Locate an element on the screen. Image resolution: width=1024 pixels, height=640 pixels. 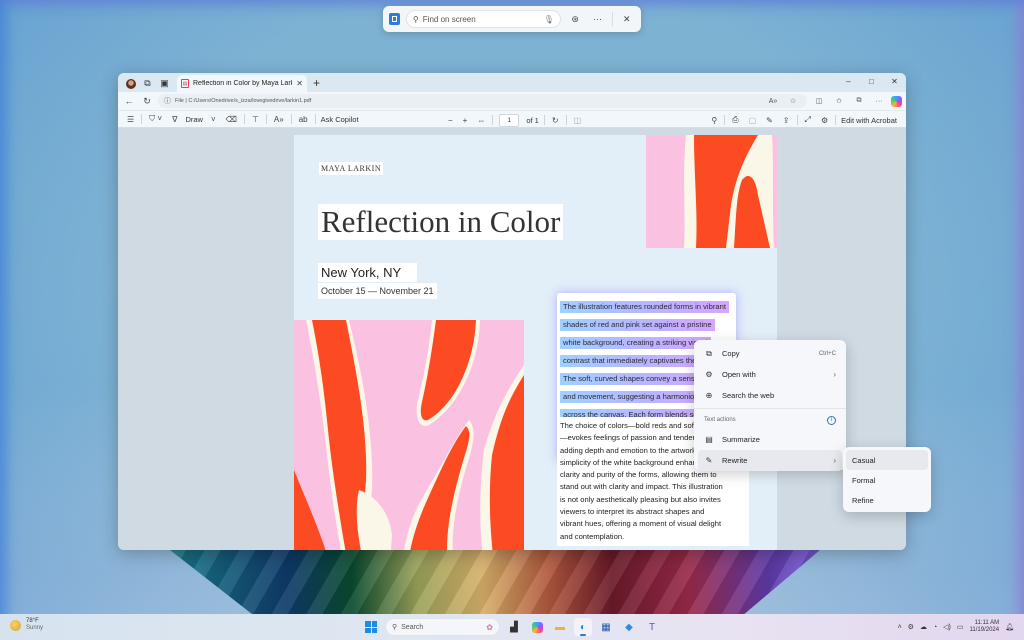
submenu-item-refine: Refine is located at coordinates (887, 500).